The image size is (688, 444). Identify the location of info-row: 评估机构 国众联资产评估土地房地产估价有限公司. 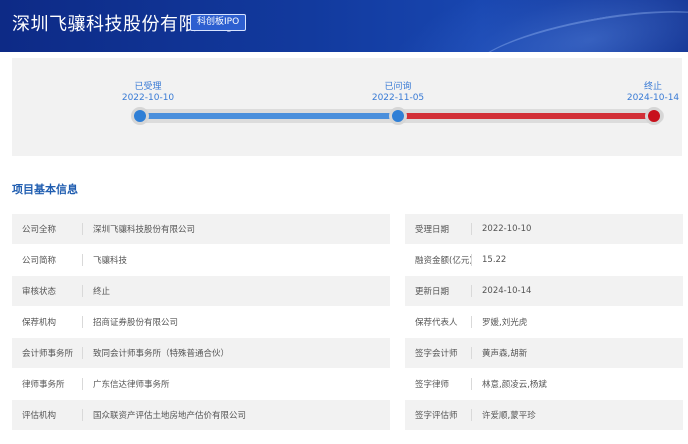
(201, 415).